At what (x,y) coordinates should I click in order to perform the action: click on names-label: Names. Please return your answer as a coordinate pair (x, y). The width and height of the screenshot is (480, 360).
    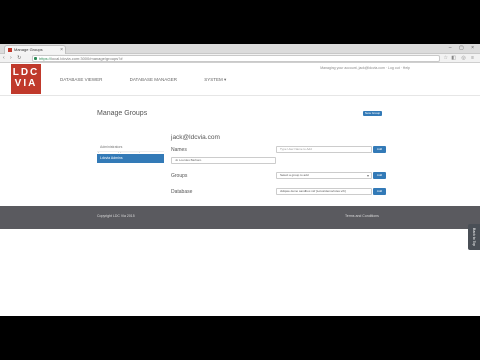
    Looking at the image, I should click on (179, 150).